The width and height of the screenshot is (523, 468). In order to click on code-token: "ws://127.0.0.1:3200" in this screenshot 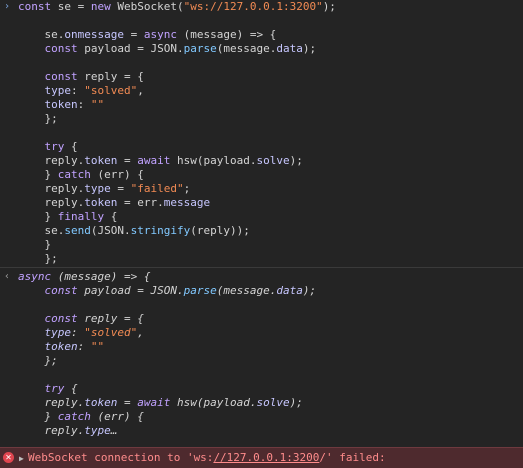, I will do `click(253, 6)`.